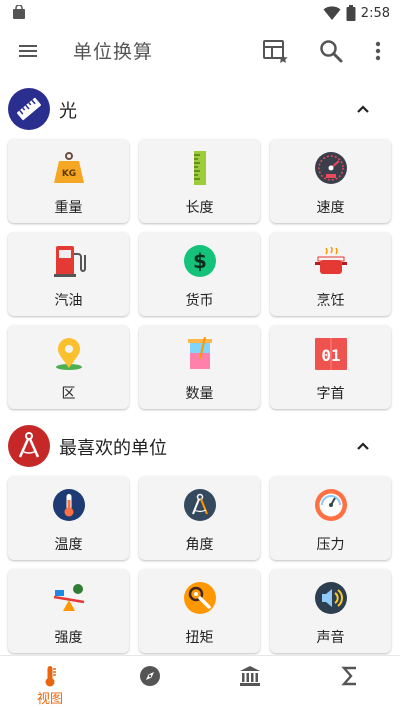 The height and width of the screenshot is (710, 400). I want to click on svg-text: 01, so click(330, 355).